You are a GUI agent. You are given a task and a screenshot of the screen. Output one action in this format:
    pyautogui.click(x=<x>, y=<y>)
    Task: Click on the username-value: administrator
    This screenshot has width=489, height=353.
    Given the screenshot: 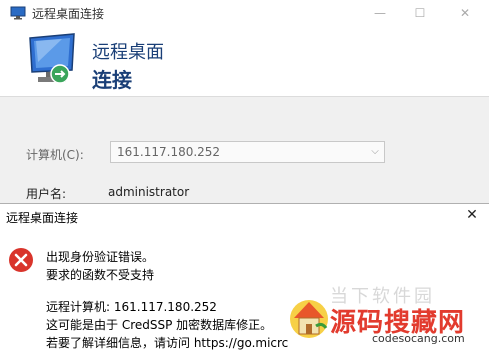 What is the action you would take?
    pyautogui.click(x=149, y=192)
    